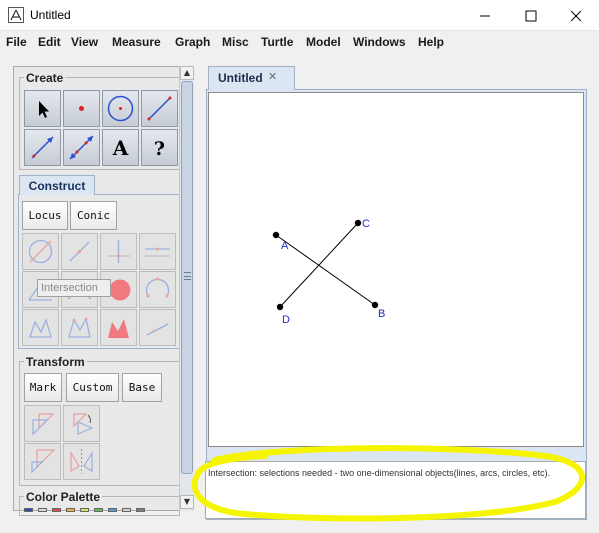 This screenshot has width=599, height=533. Describe the element at coordinates (240, 78) in the screenshot. I see `document-tab-label: Untitled` at that location.